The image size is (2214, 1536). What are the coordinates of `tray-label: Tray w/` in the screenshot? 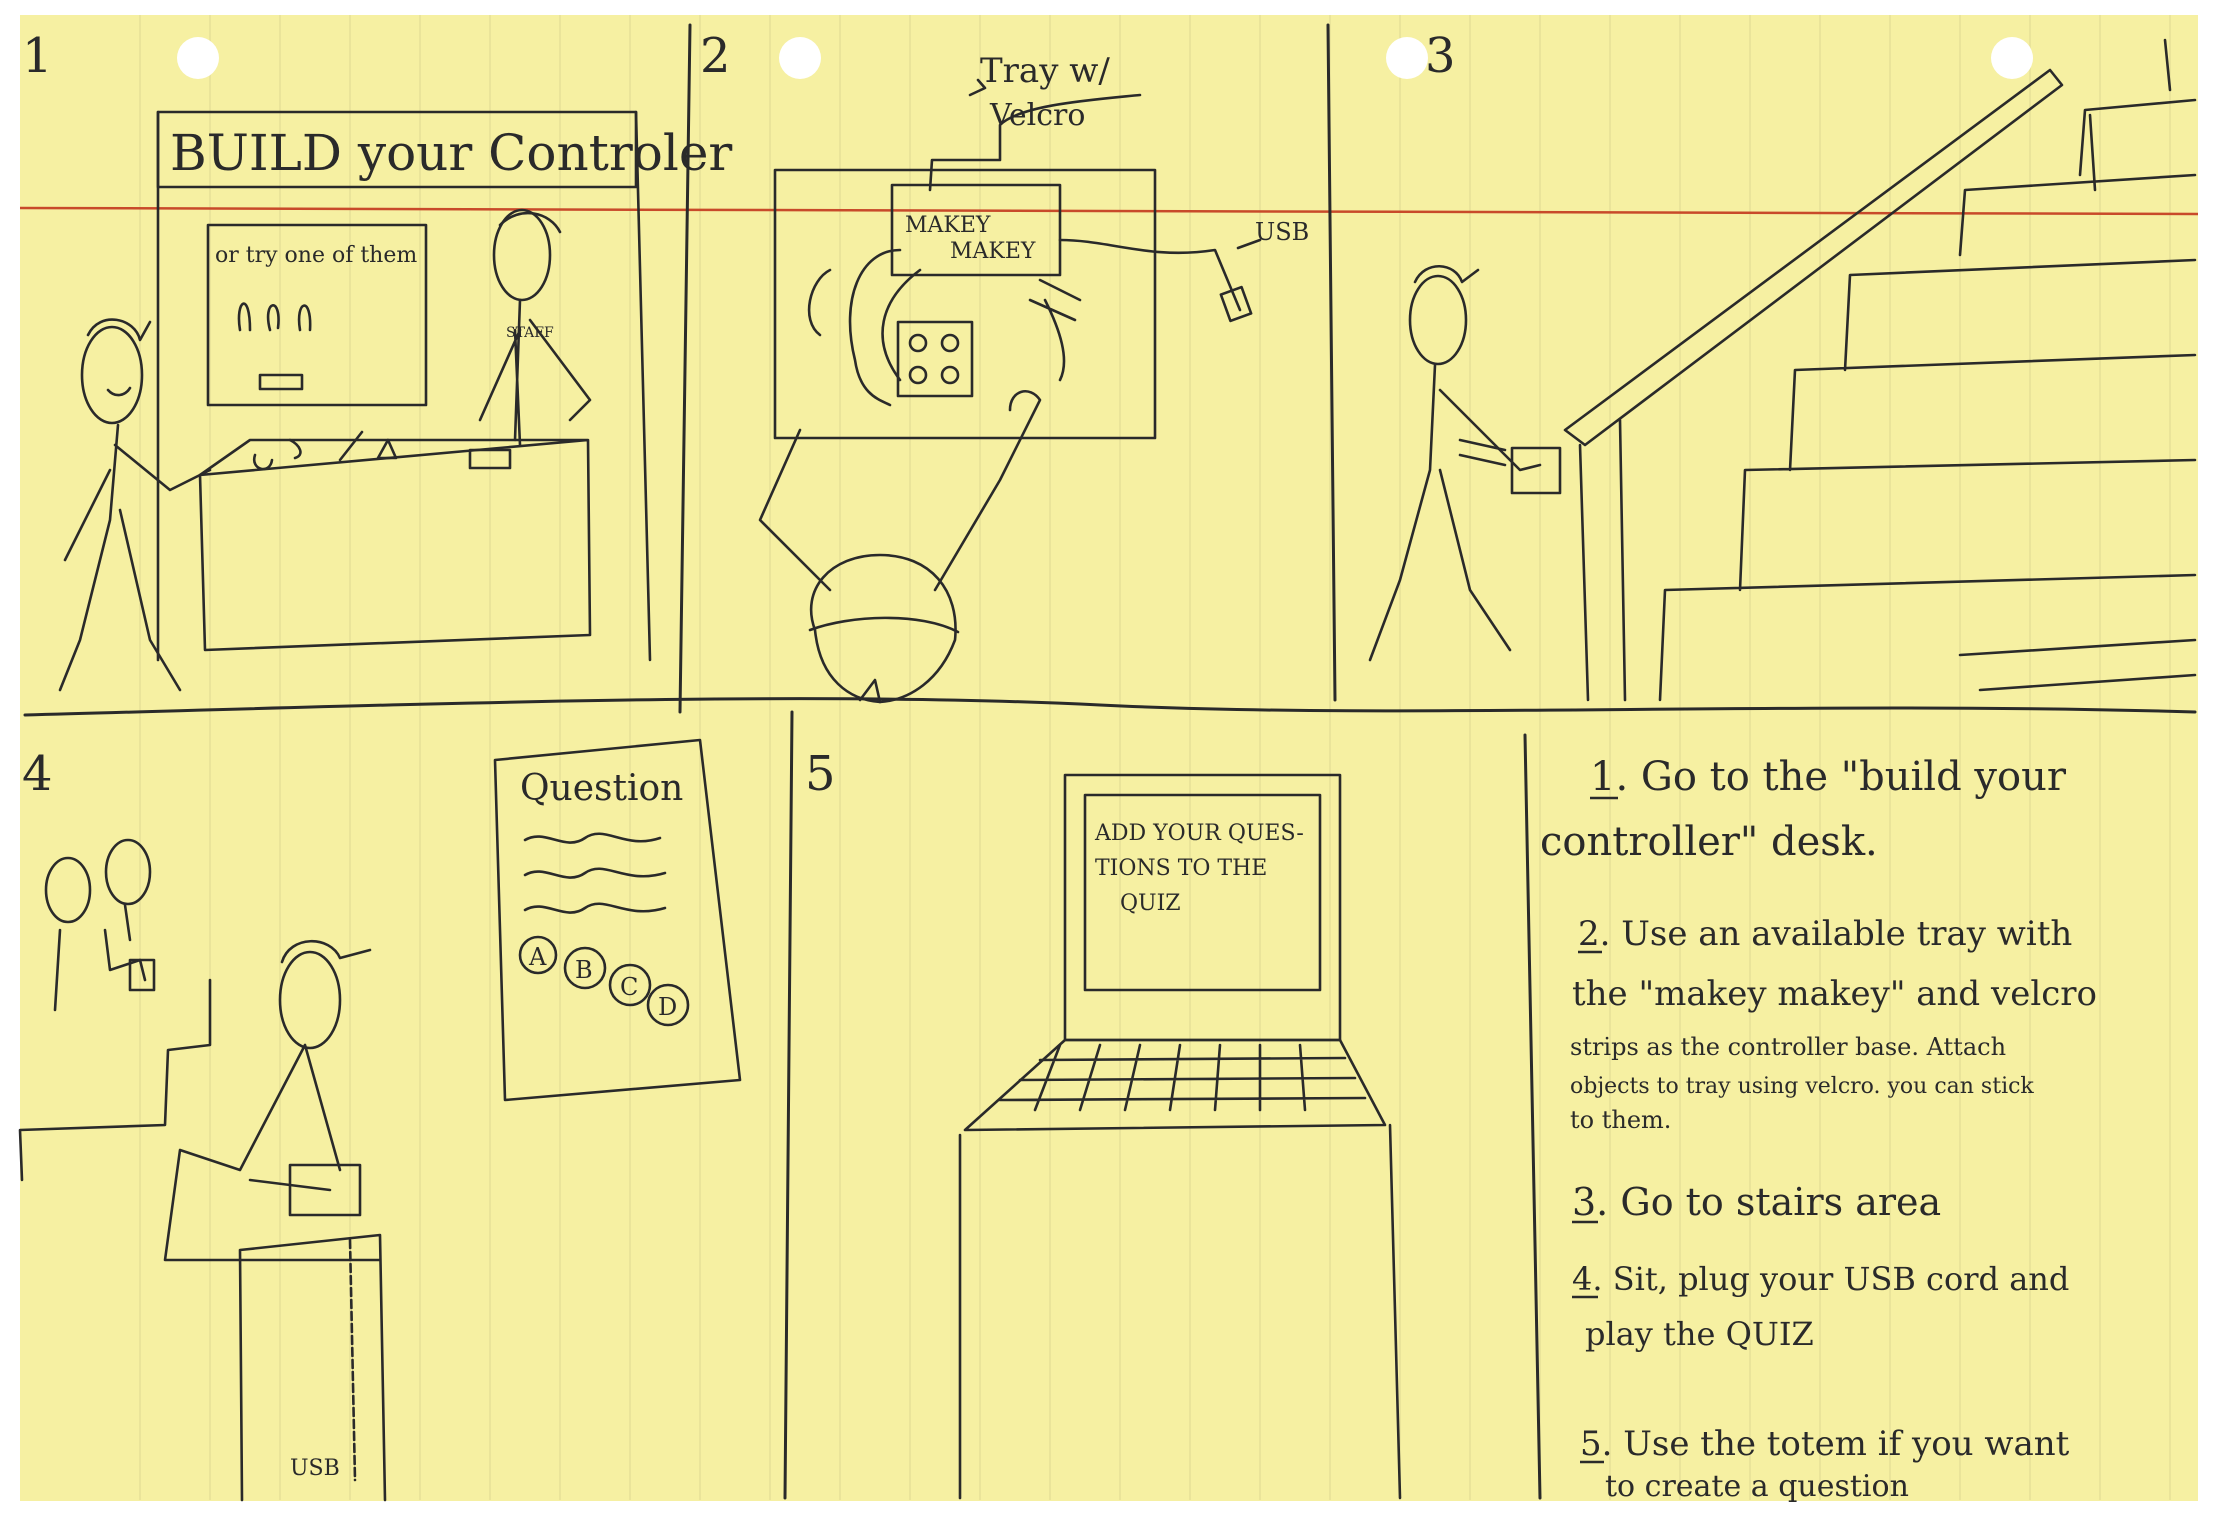 It's located at (1045, 71).